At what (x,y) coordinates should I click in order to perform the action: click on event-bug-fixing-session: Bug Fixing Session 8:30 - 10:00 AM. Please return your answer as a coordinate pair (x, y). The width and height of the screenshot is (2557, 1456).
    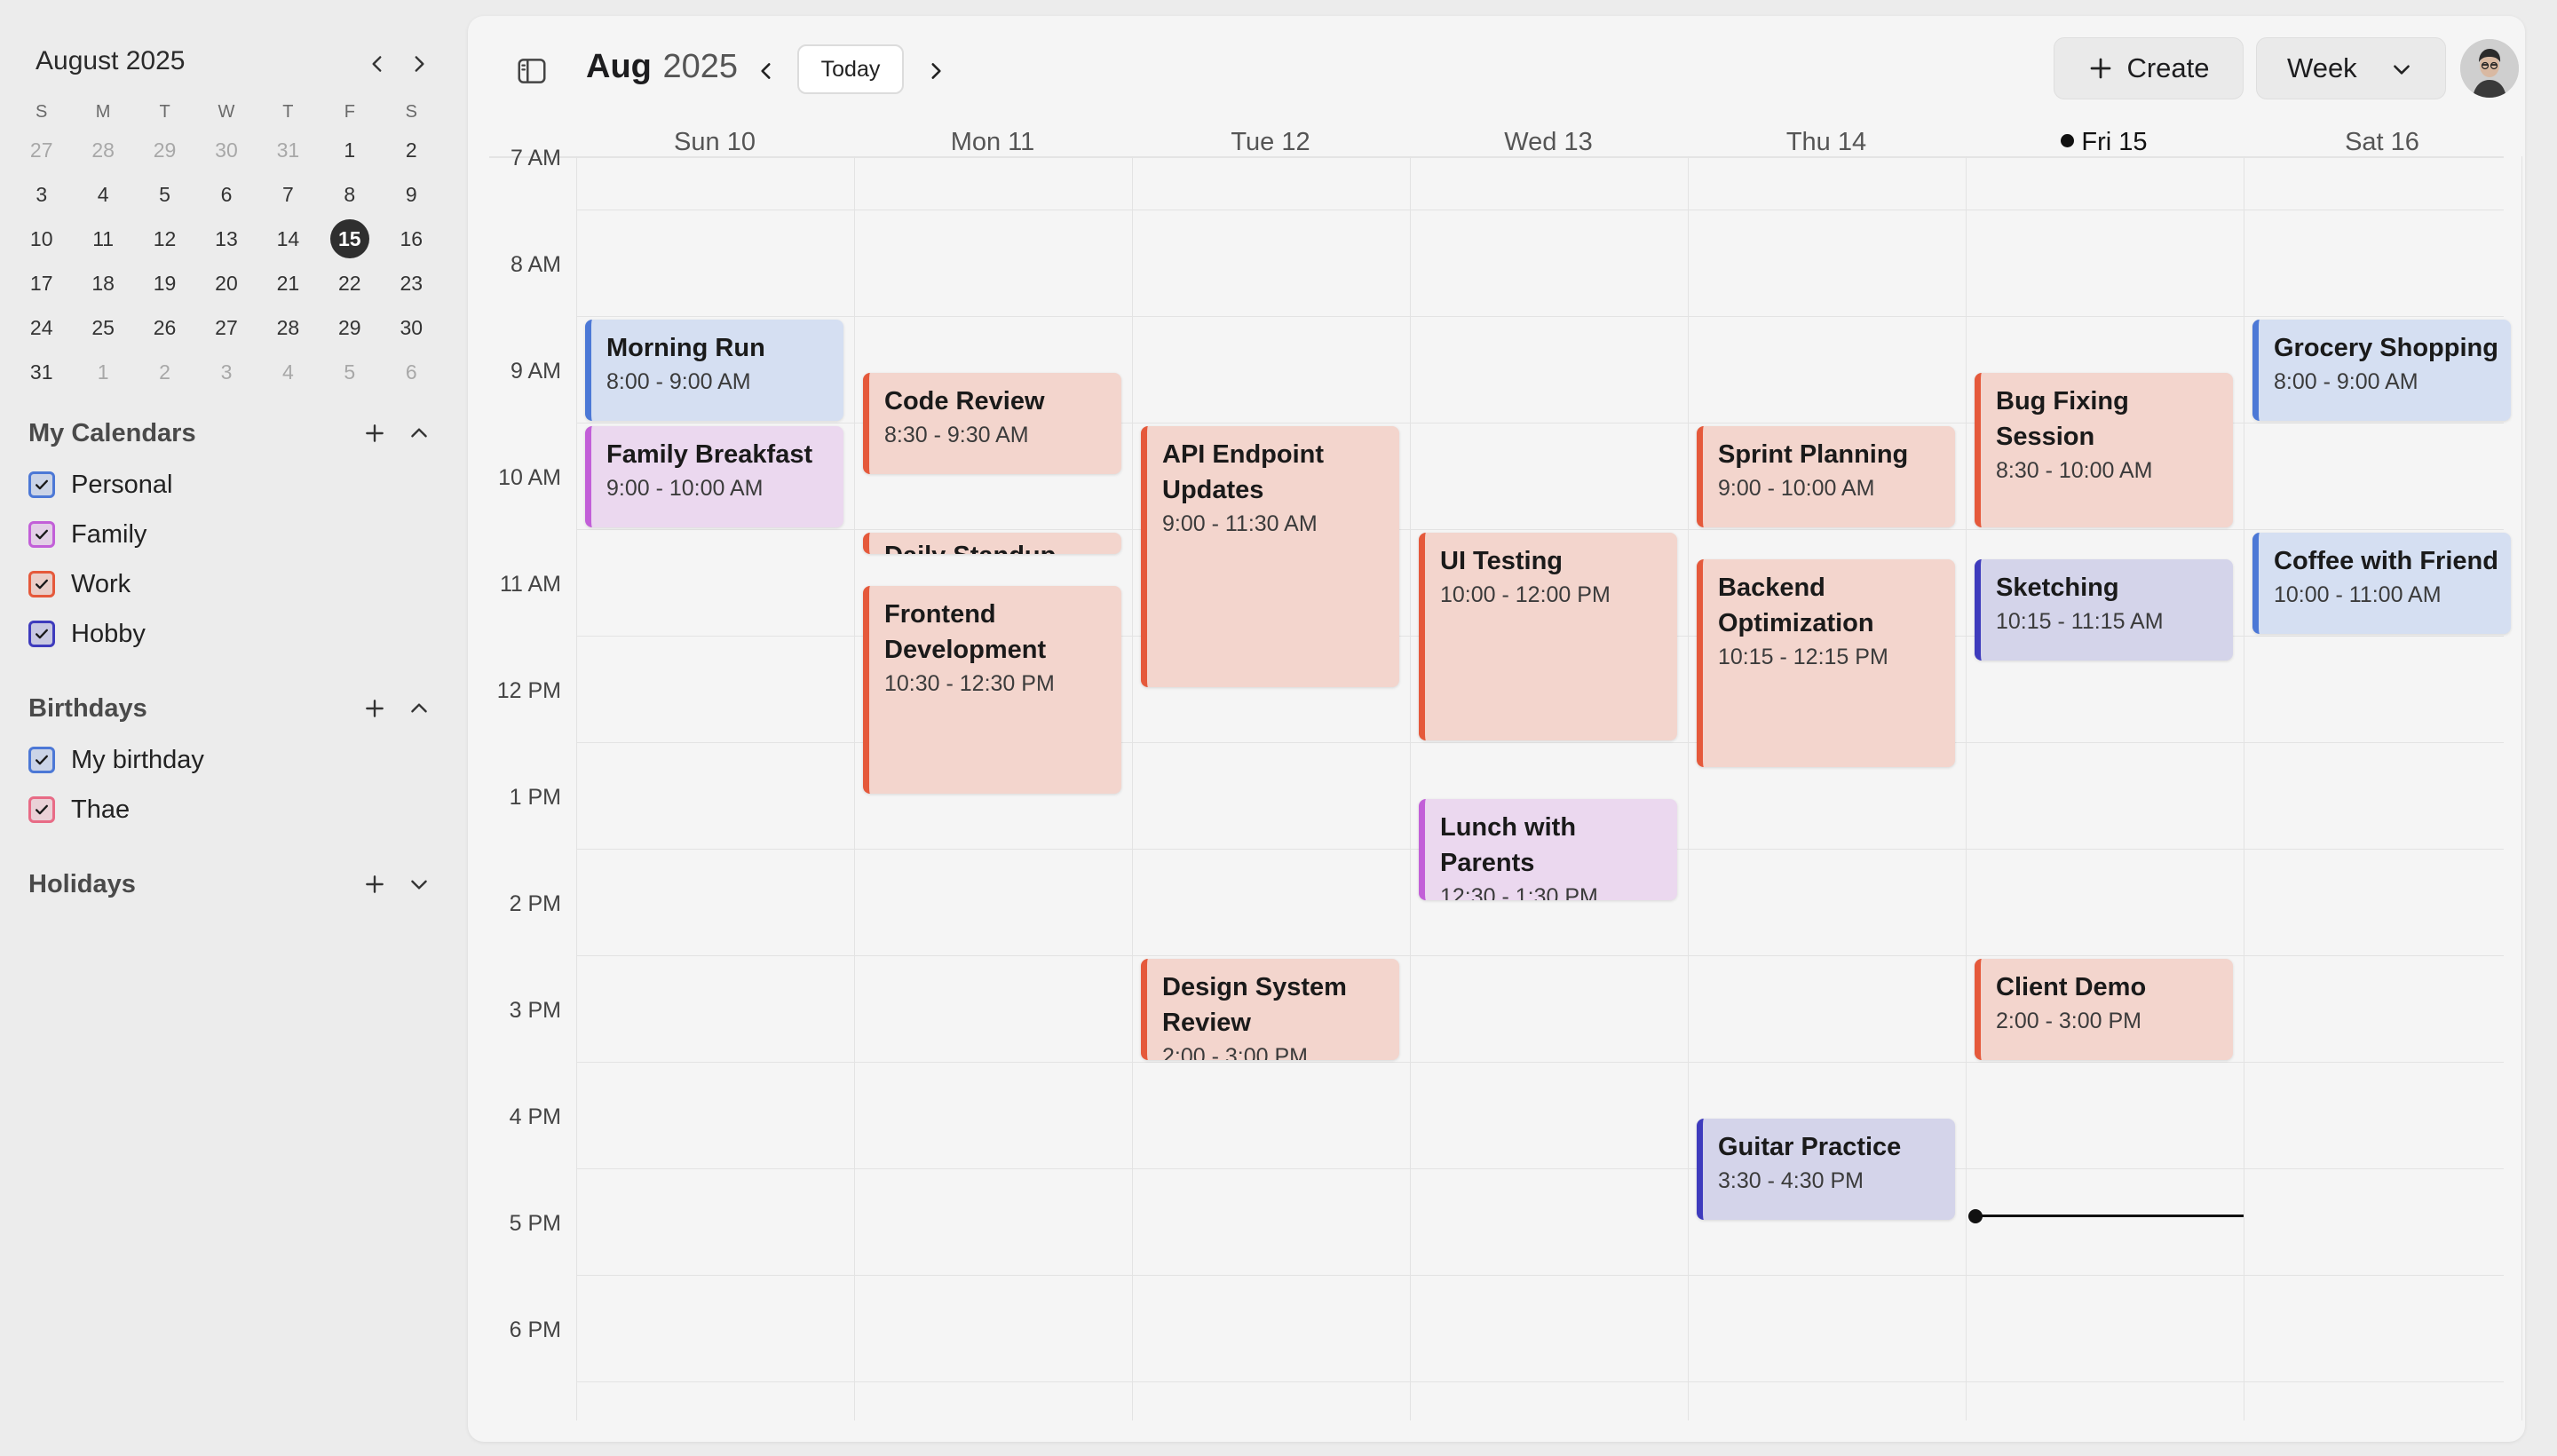
    Looking at the image, I should click on (2104, 450).